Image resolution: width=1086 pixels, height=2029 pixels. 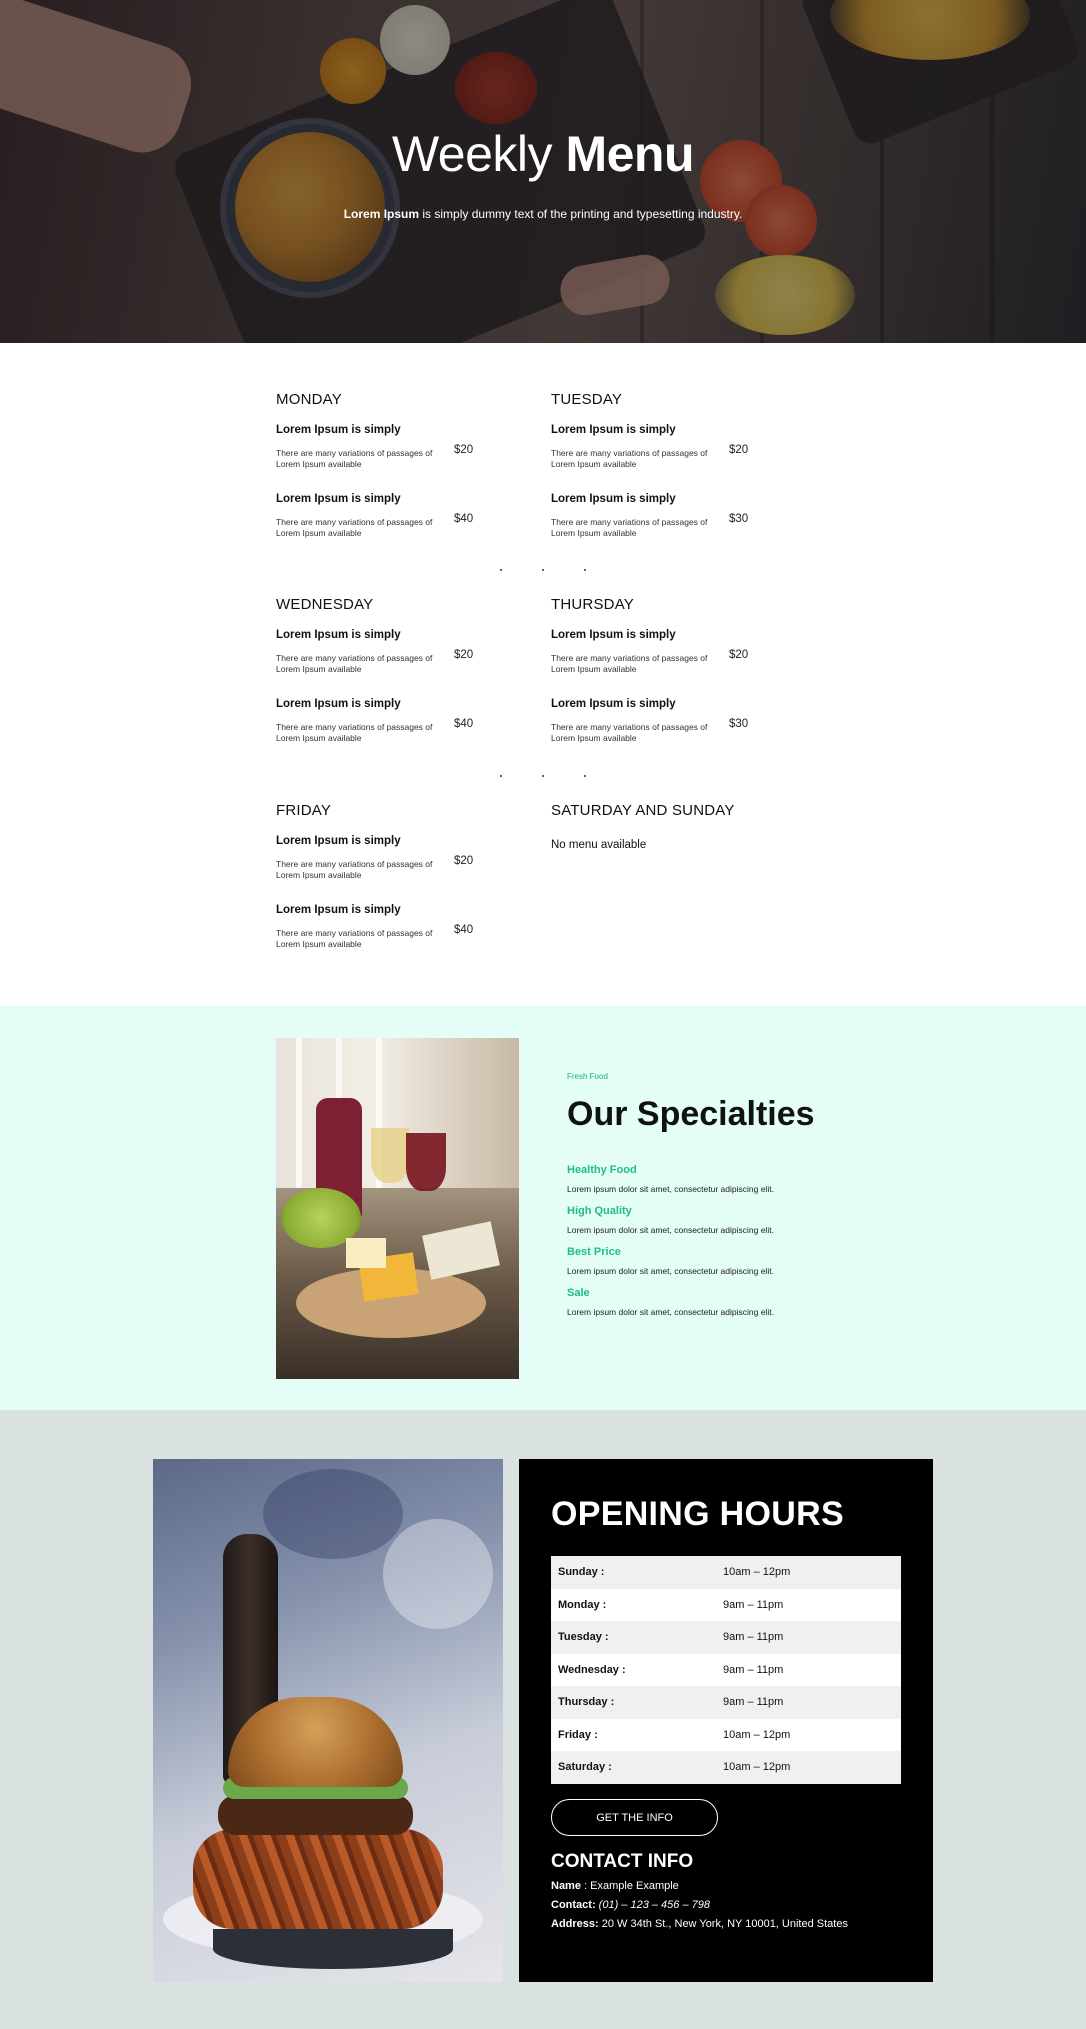 What do you see at coordinates (328, 1720) in the screenshot?
I see `burger-photo` at bounding box center [328, 1720].